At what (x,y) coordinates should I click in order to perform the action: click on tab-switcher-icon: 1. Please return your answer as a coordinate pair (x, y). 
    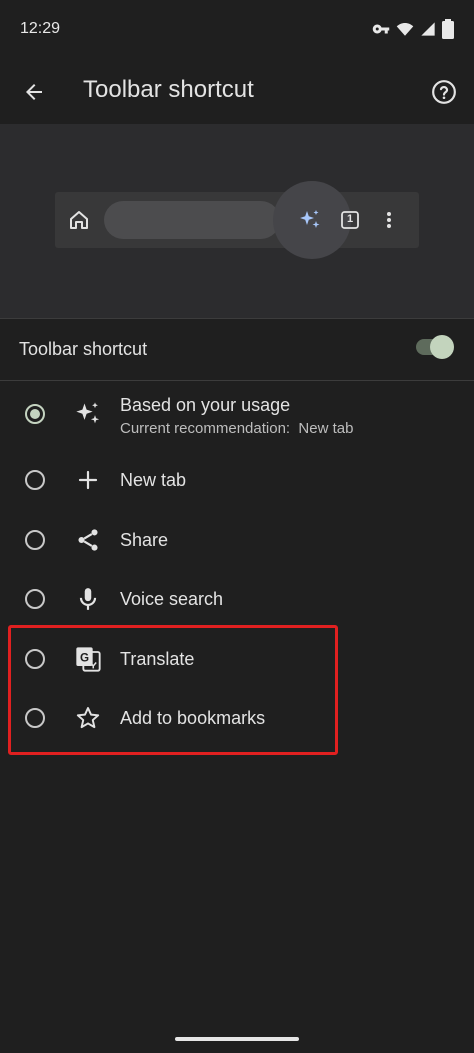
    Looking at the image, I should click on (350, 220).